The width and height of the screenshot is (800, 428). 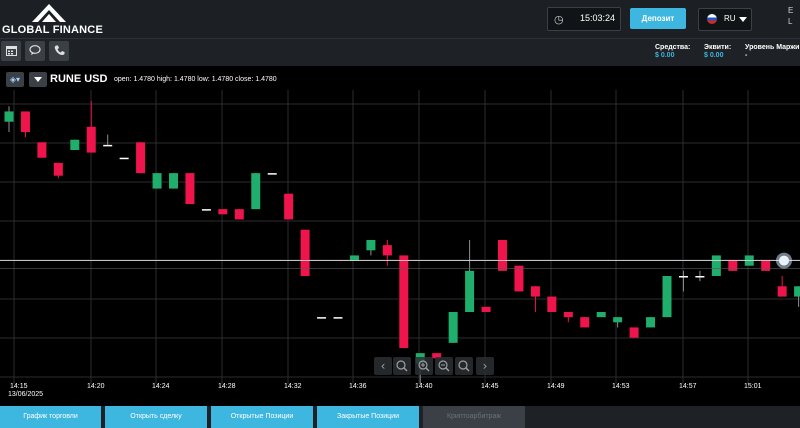 I want to click on chart-options-button, so click(x=38, y=79).